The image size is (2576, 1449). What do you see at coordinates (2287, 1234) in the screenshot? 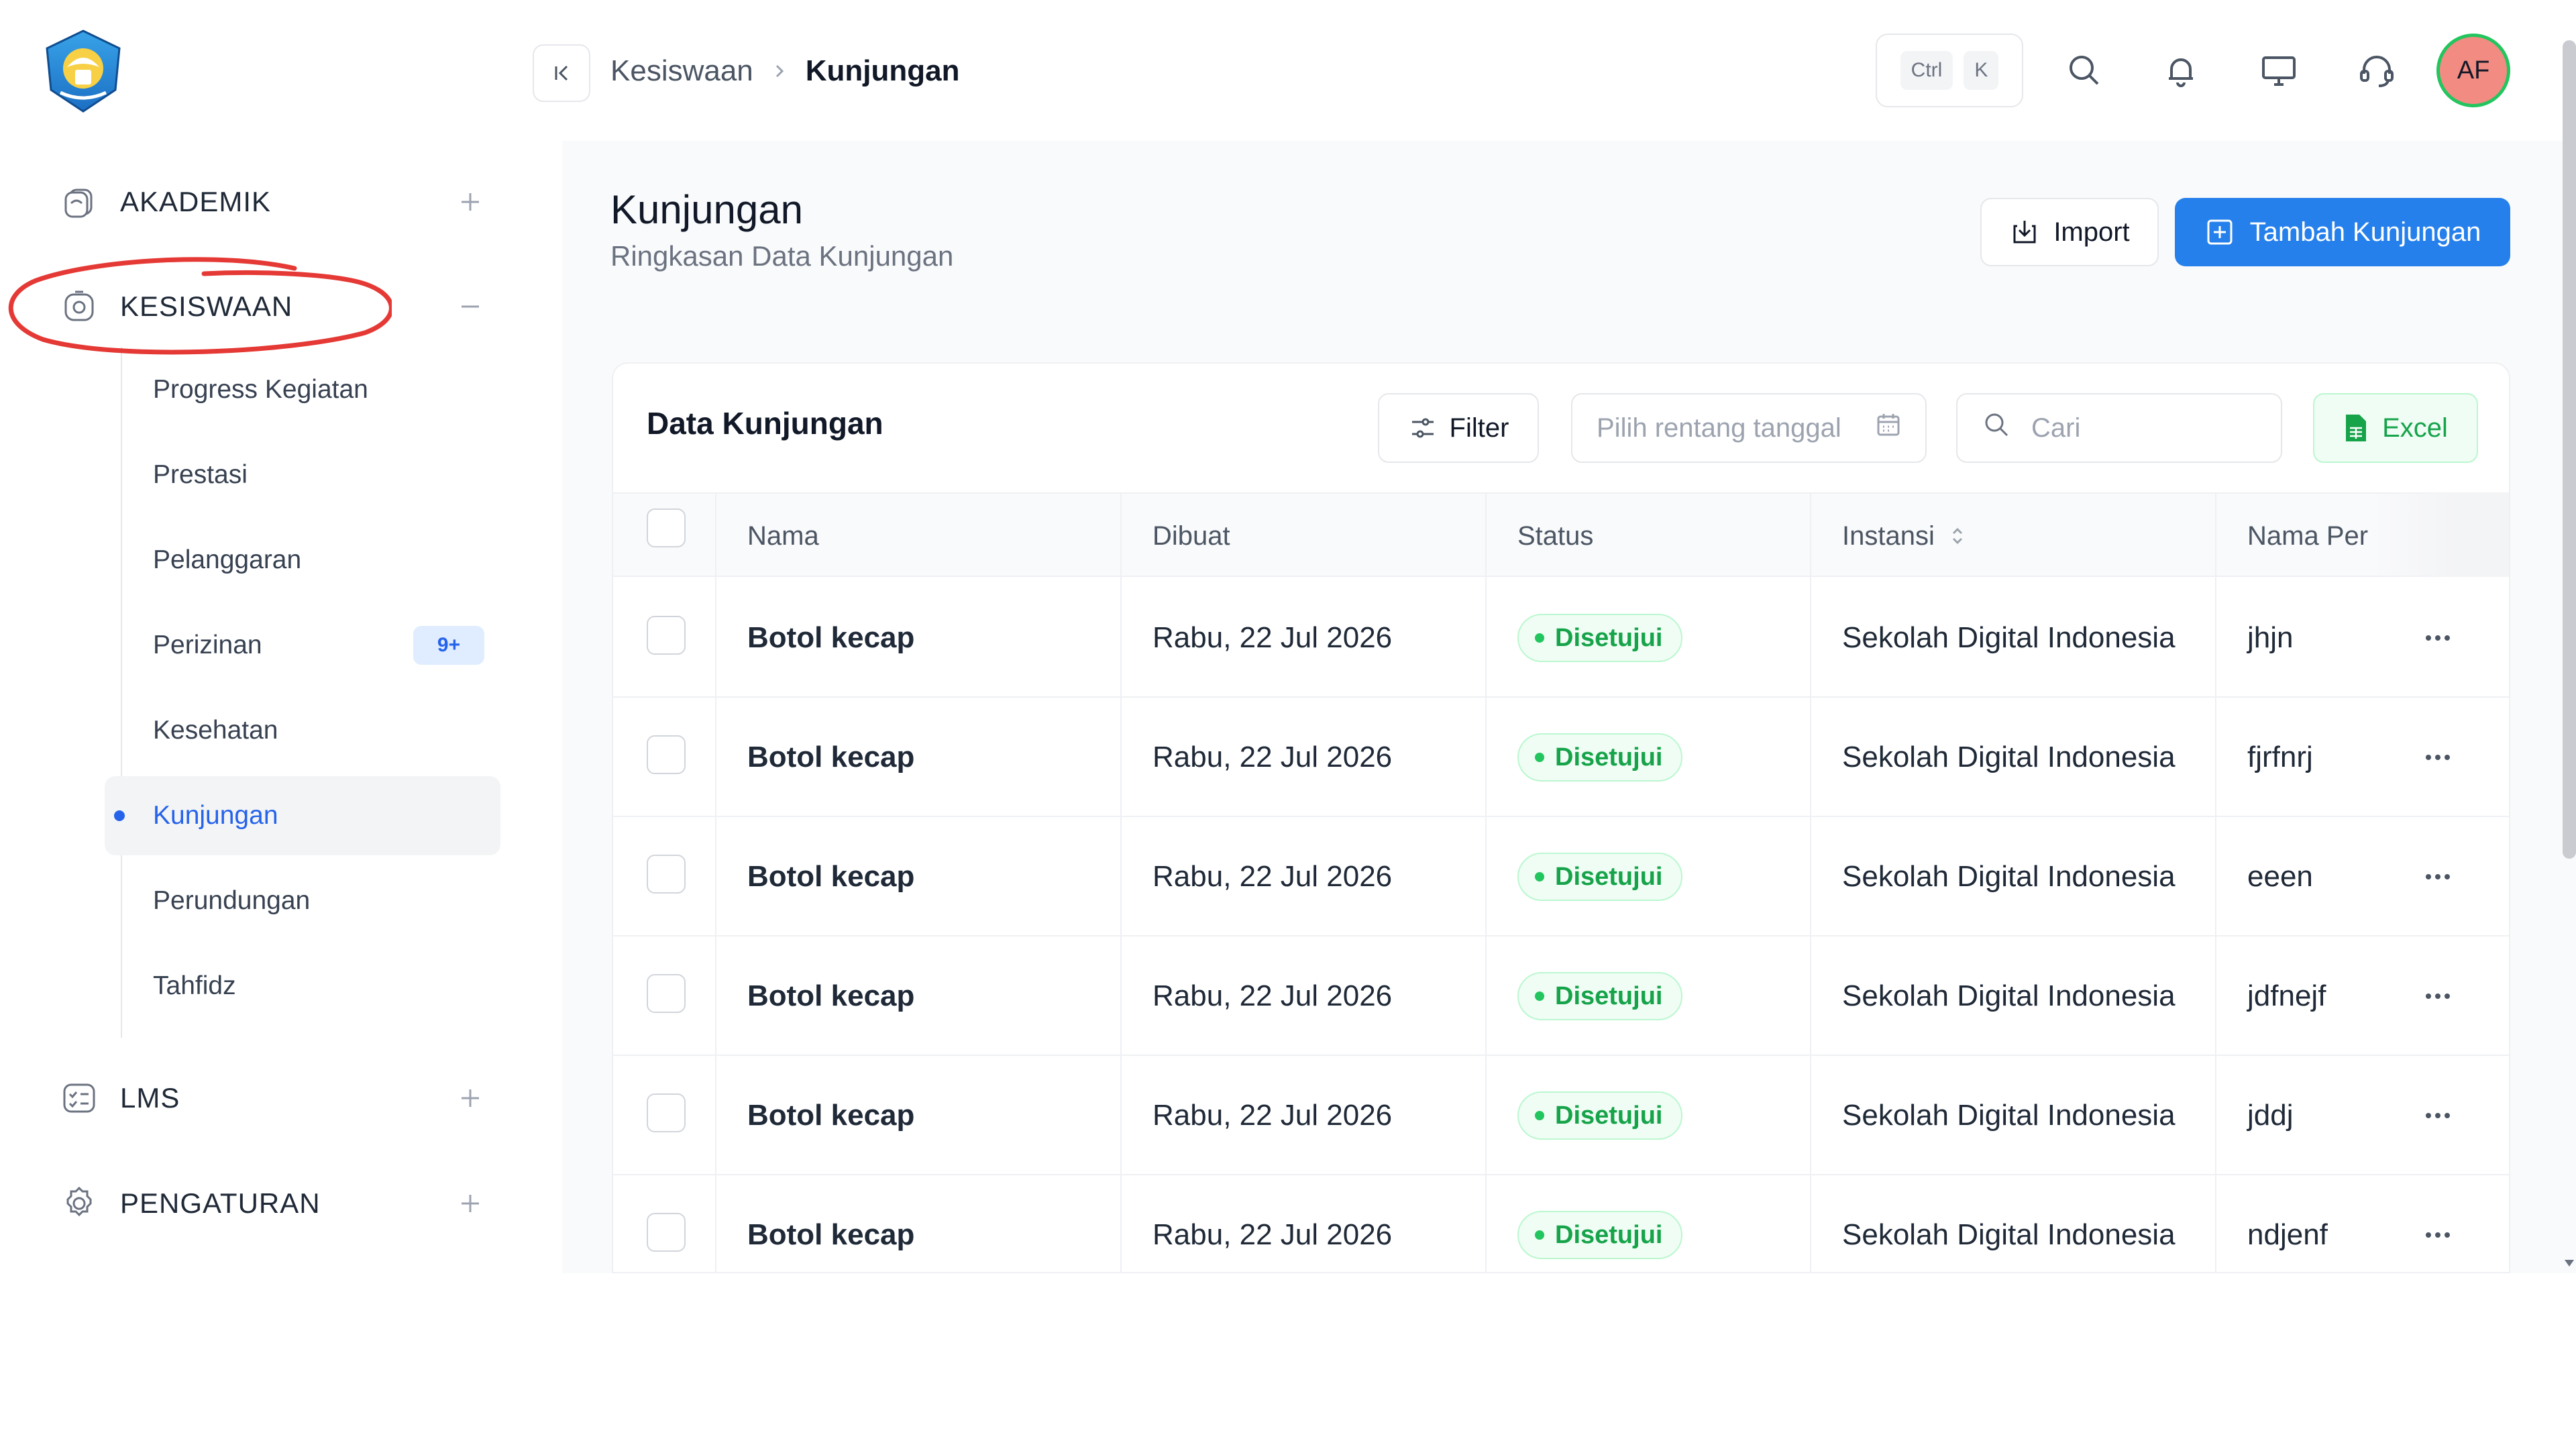
I see `cell-nama-per: ndjenf` at bounding box center [2287, 1234].